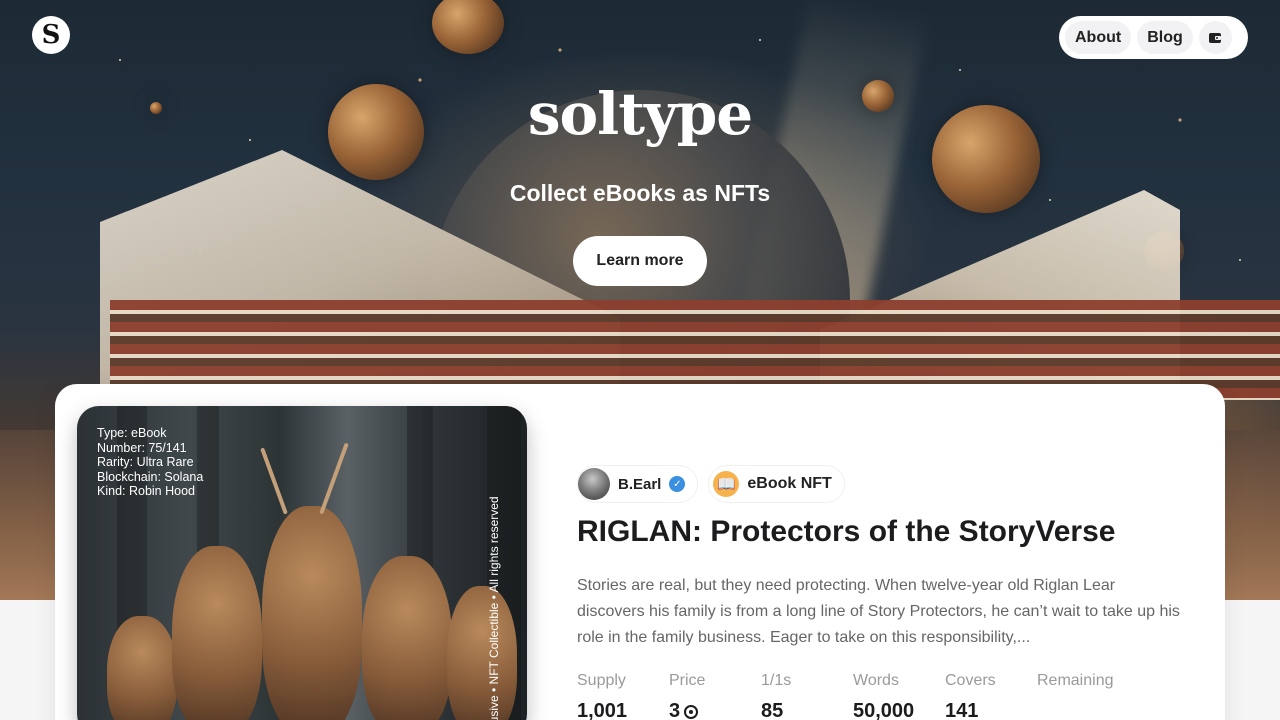  Describe the element at coordinates (691, 711) in the screenshot. I see `solana-coin-icon` at that location.